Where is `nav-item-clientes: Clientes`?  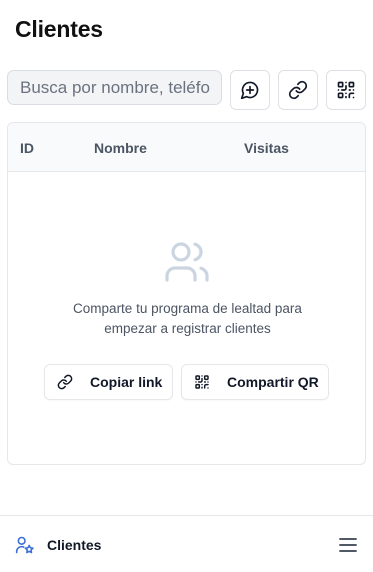 nav-item-clientes: Clientes is located at coordinates (58, 545).